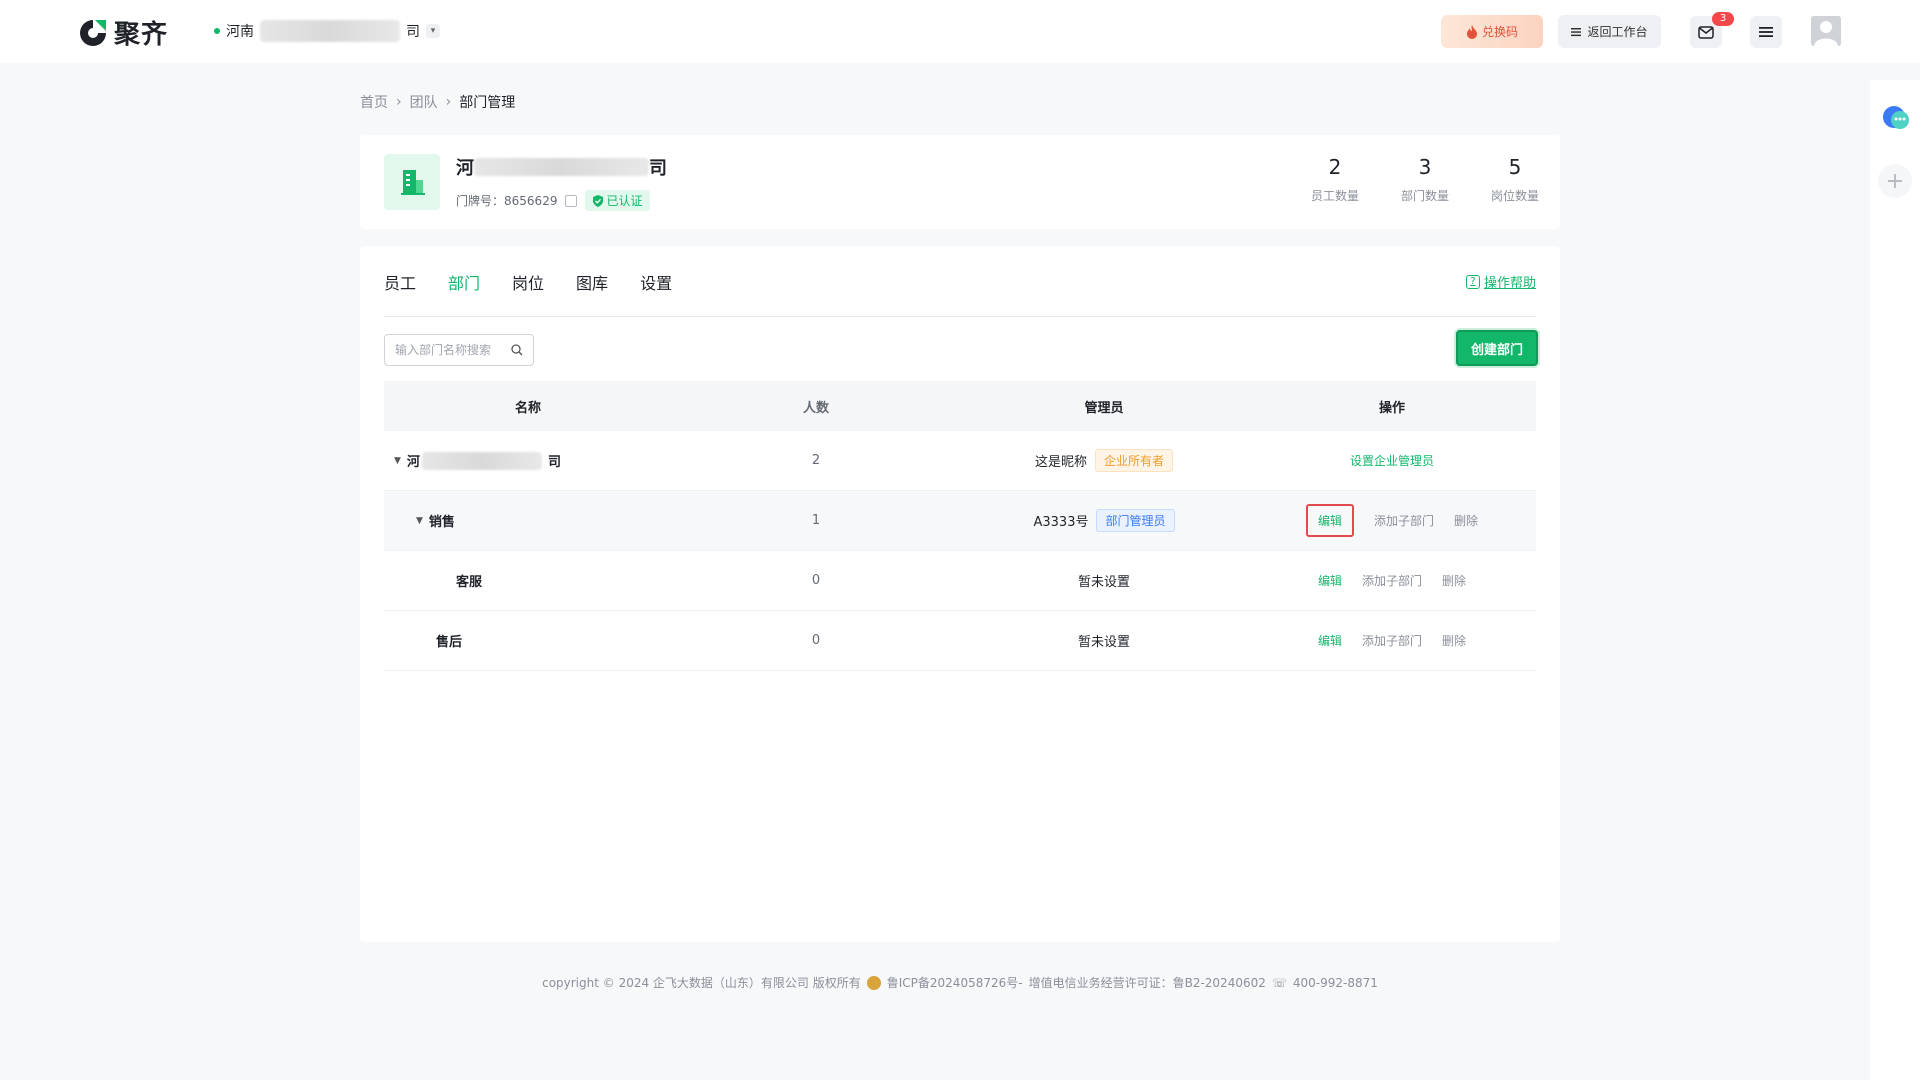  I want to click on menu-button, so click(1766, 32).